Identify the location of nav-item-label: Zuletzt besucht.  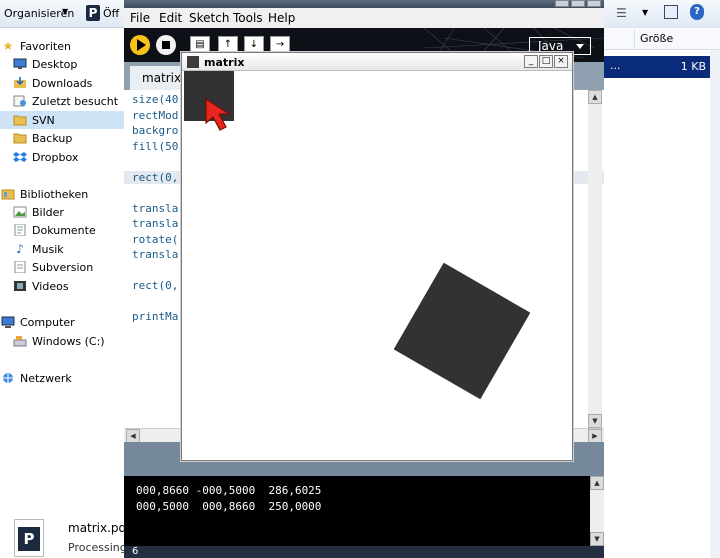
(75, 101).